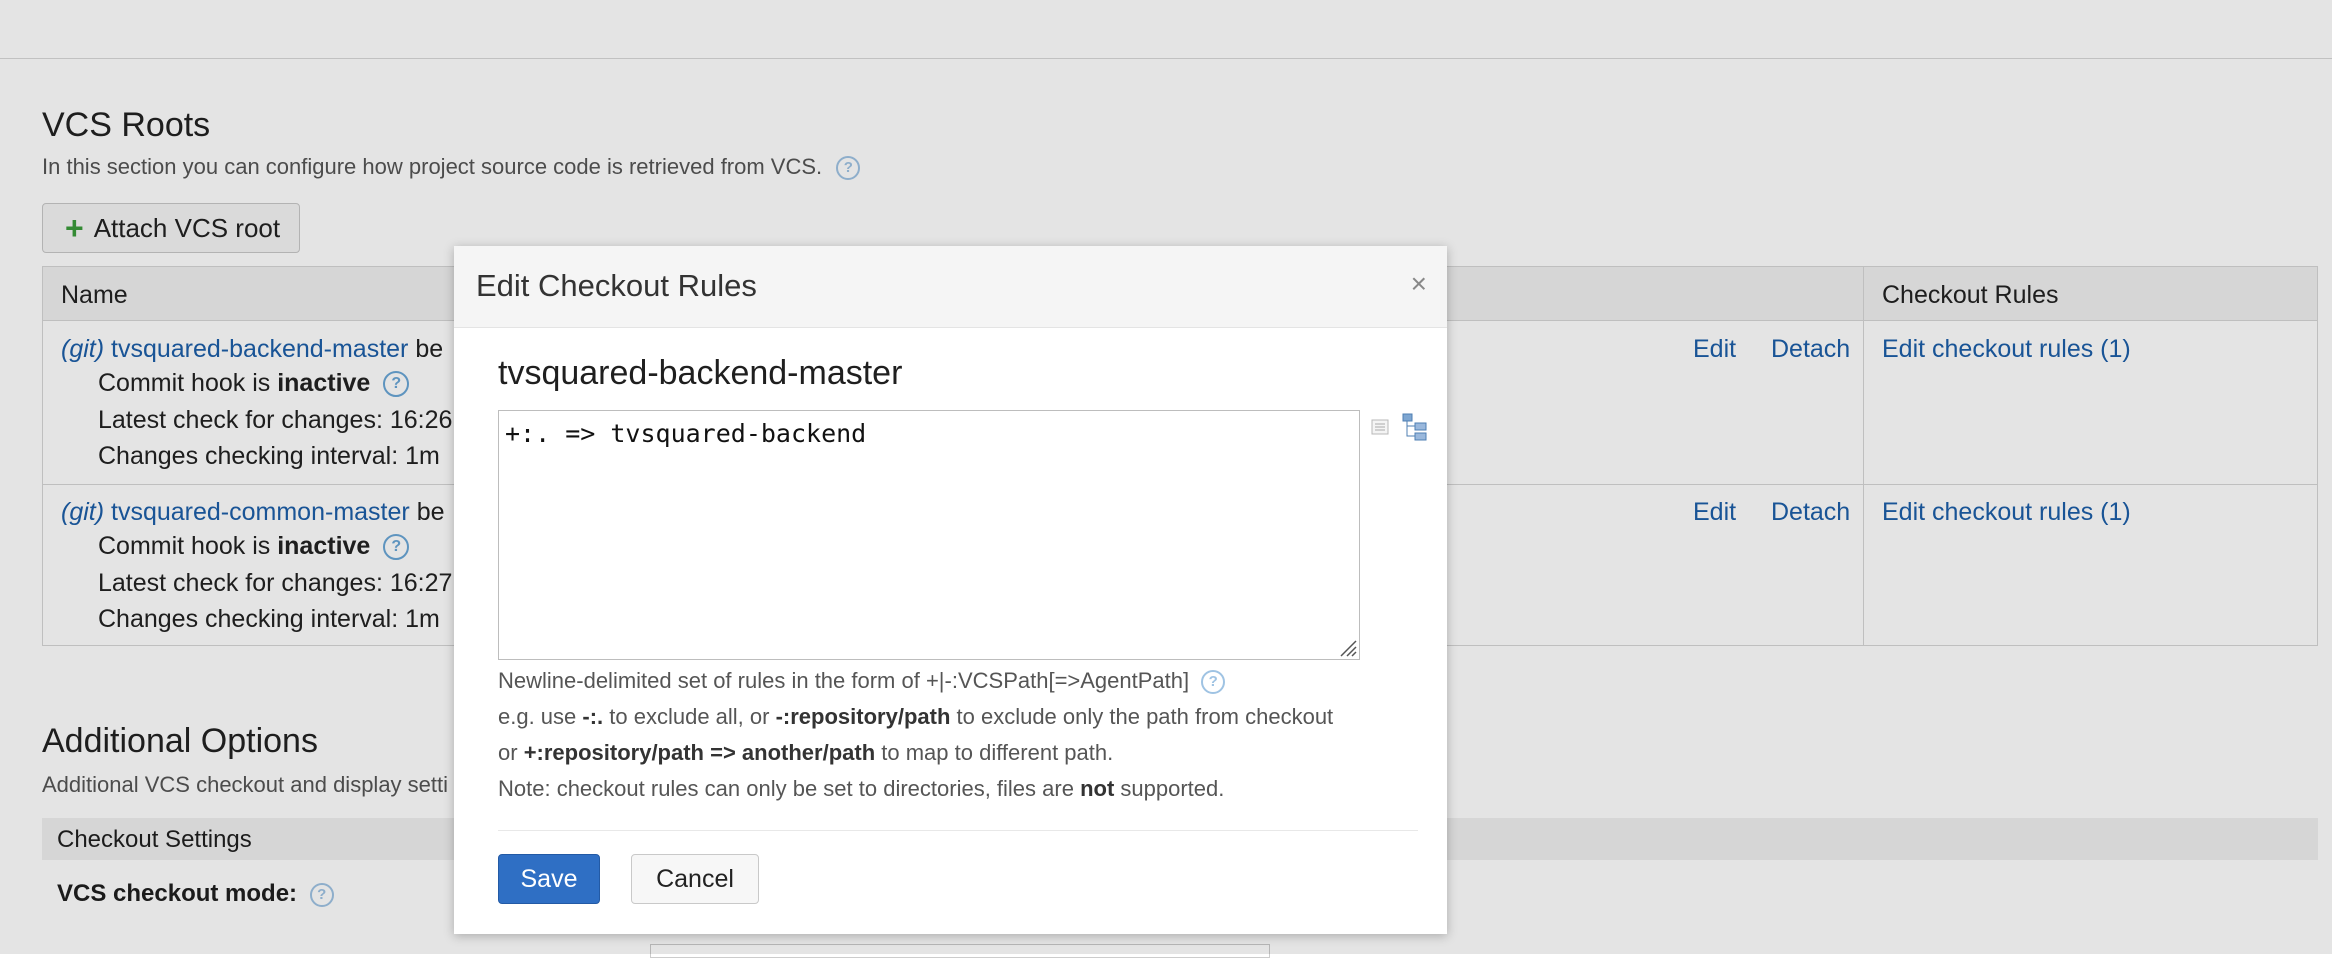 The height and width of the screenshot is (958, 2332). What do you see at coordinates (549, 879) in the screenshot?
I see `save-button: Save` at bounding box center [549, 879].